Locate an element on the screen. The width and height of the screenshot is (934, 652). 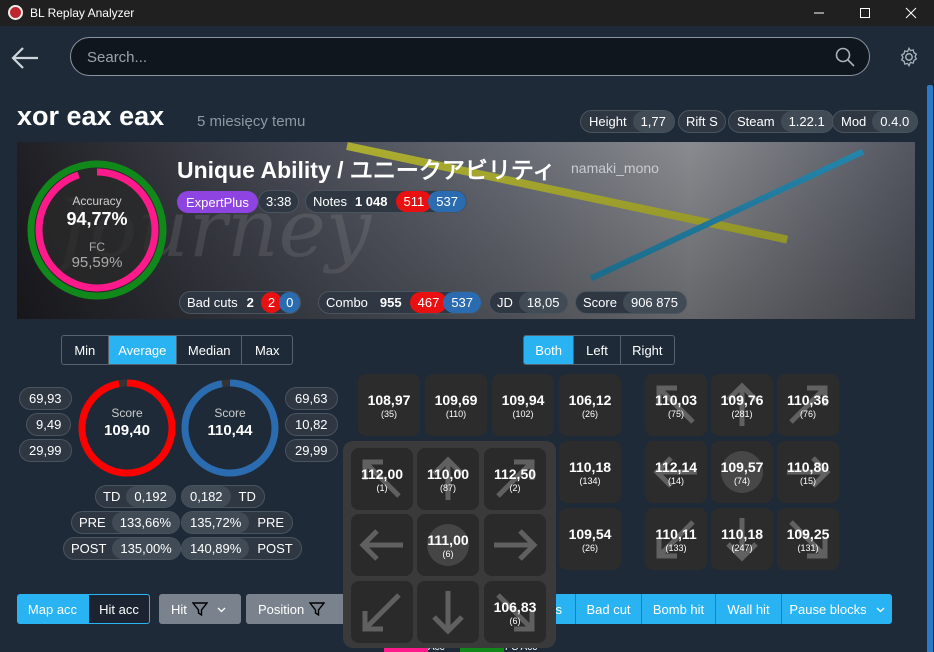
filter-icon is located at coordinates (317, 609).